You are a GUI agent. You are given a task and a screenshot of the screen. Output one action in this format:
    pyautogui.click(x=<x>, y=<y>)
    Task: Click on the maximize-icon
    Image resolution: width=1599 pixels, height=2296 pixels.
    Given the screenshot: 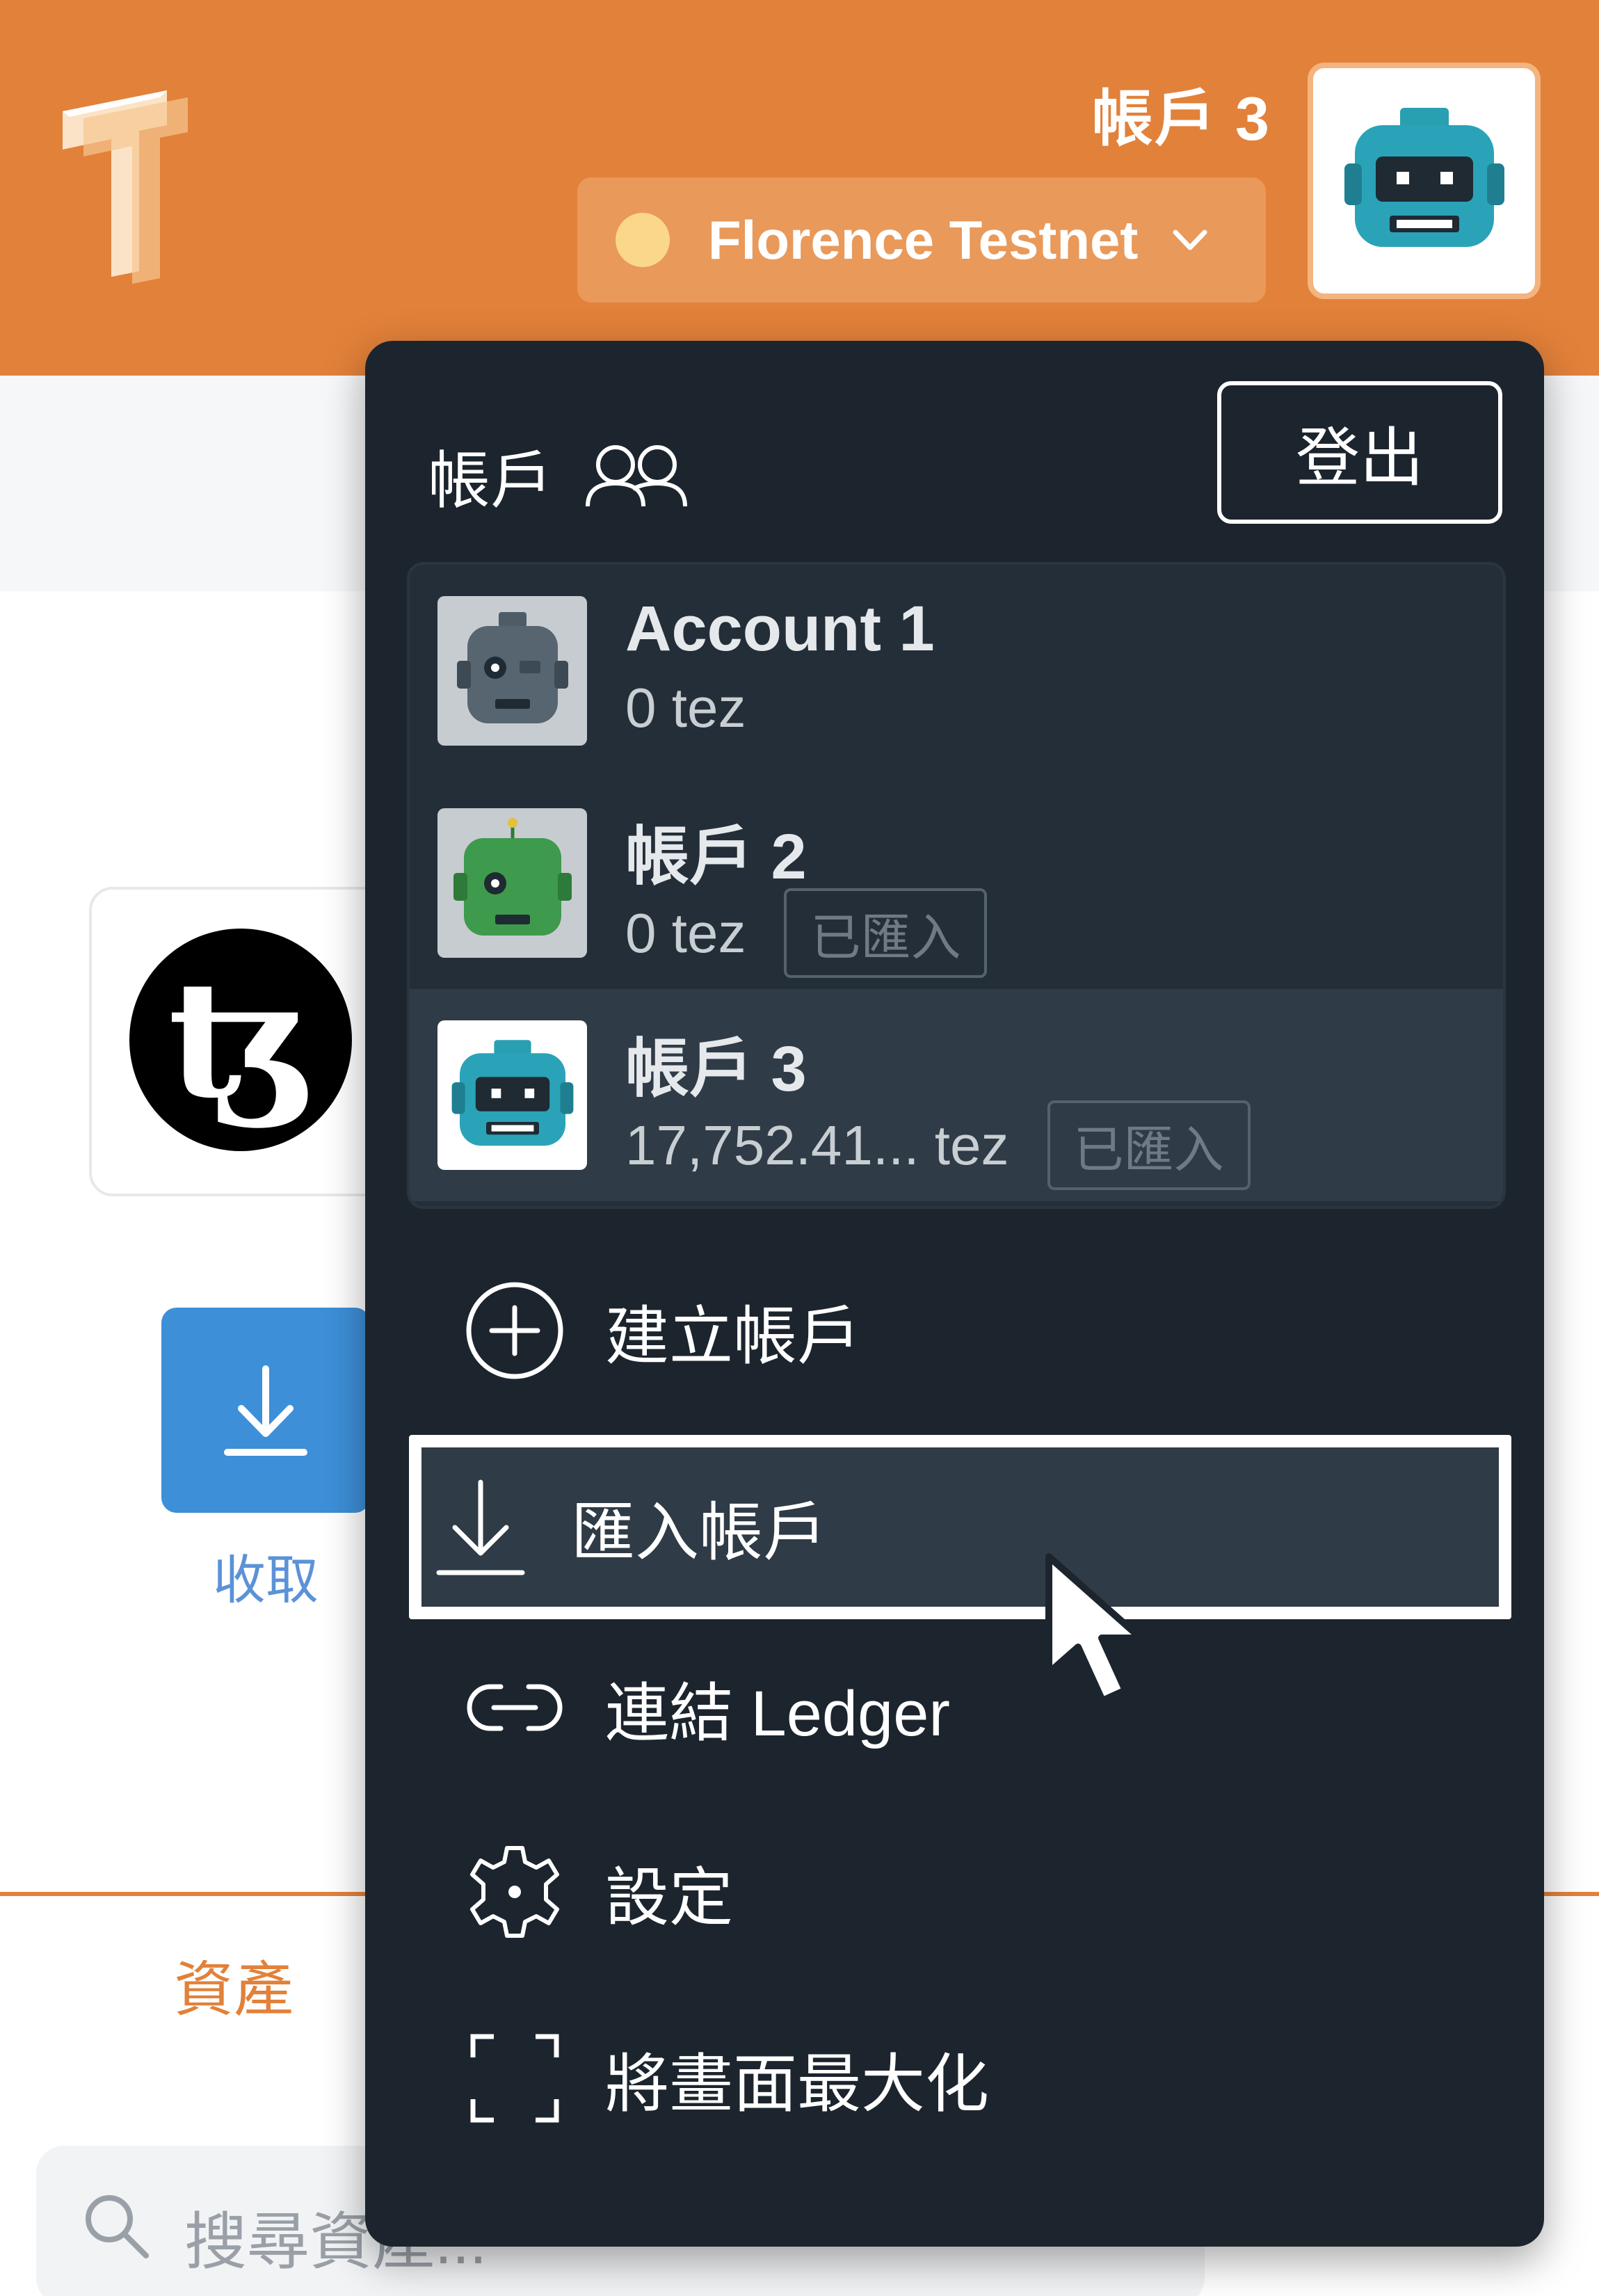 What is the action you would take?
    pyautogui.click(x=515, y=2078)
    